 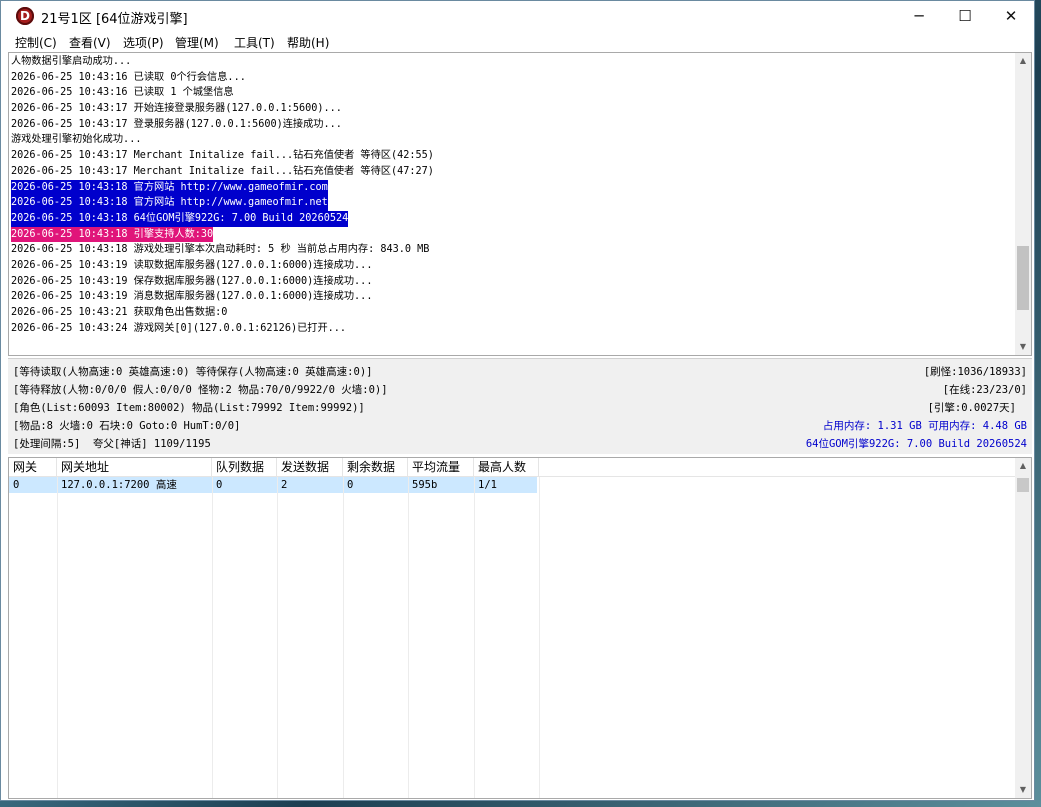 I want to click on menu-help: 帮助(H), so click(x=308, y=42).